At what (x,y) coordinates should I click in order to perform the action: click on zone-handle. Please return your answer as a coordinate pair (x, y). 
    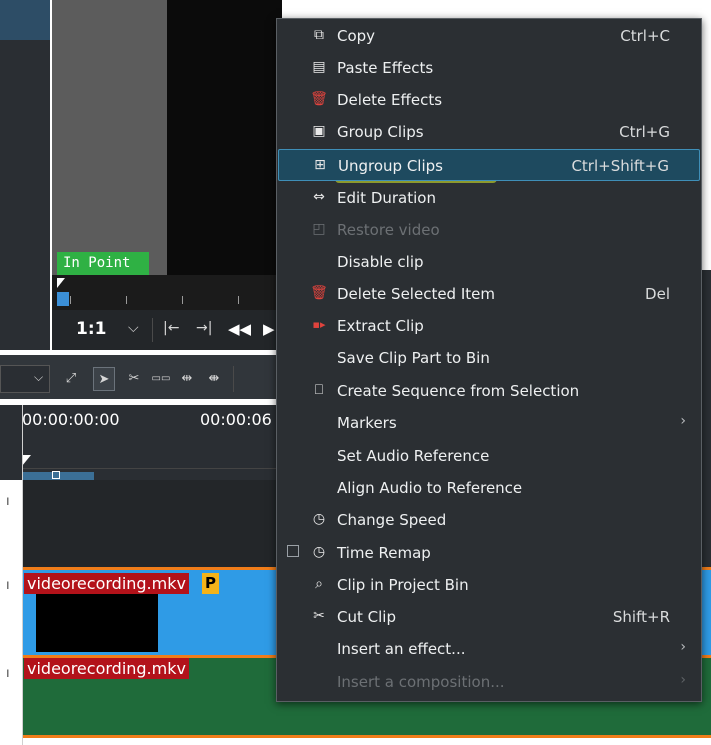
    Looking at the image, I should click on (56, 475).